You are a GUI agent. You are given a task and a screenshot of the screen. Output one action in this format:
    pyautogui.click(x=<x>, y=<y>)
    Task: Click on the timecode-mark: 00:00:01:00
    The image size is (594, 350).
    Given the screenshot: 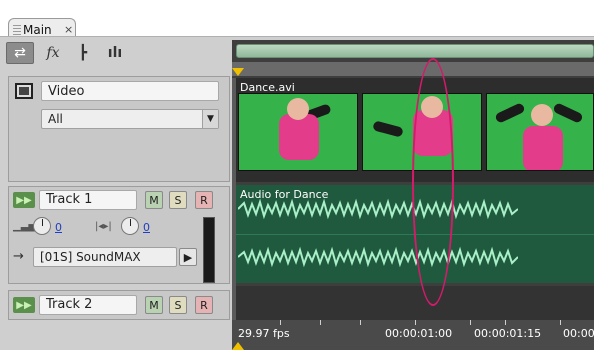 What is the action you would take?
    pyautogui.click(x=419, y=333)
    